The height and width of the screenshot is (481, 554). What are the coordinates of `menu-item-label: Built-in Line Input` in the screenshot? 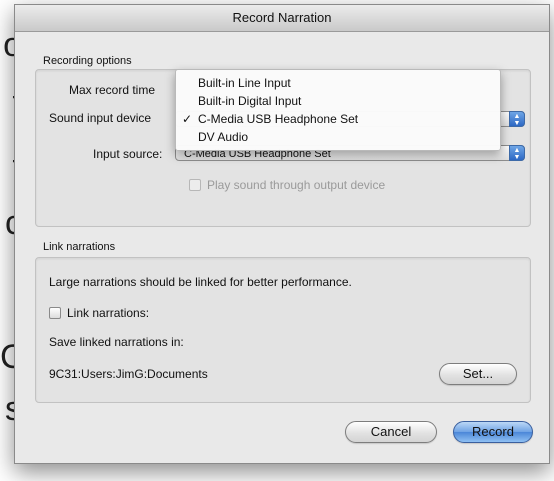 It's located at (244, 83).